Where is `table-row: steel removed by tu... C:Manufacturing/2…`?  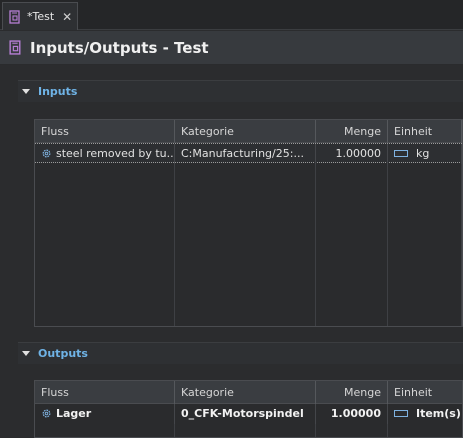
table-row: steel removed by tu... C:Manufacturing/2… is located at coordinates (248, 153).